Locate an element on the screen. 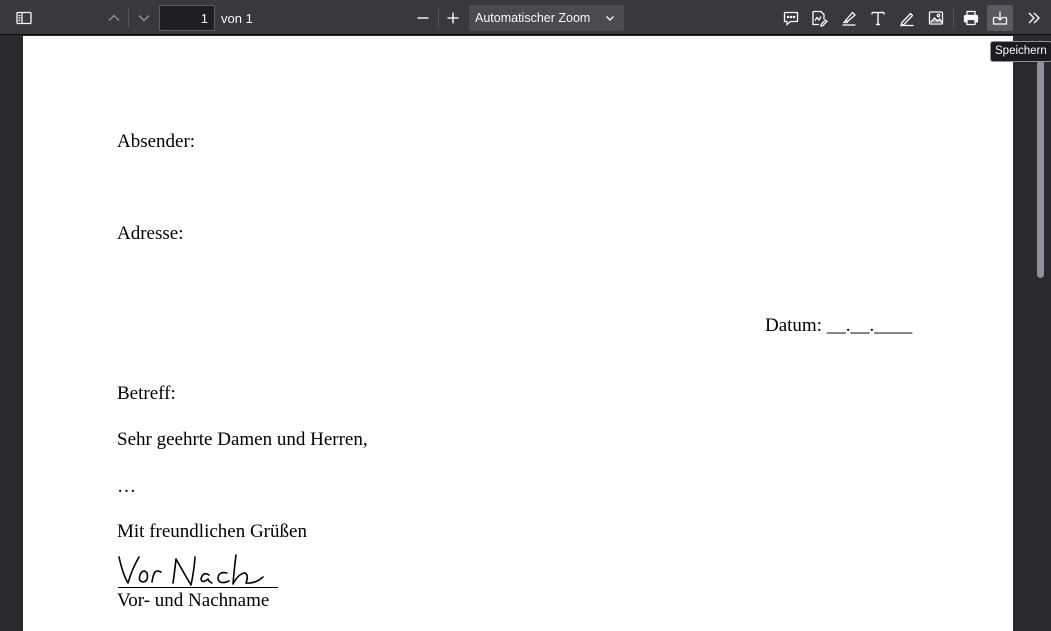  highlighter-icon is located at coordinates (849, 18).